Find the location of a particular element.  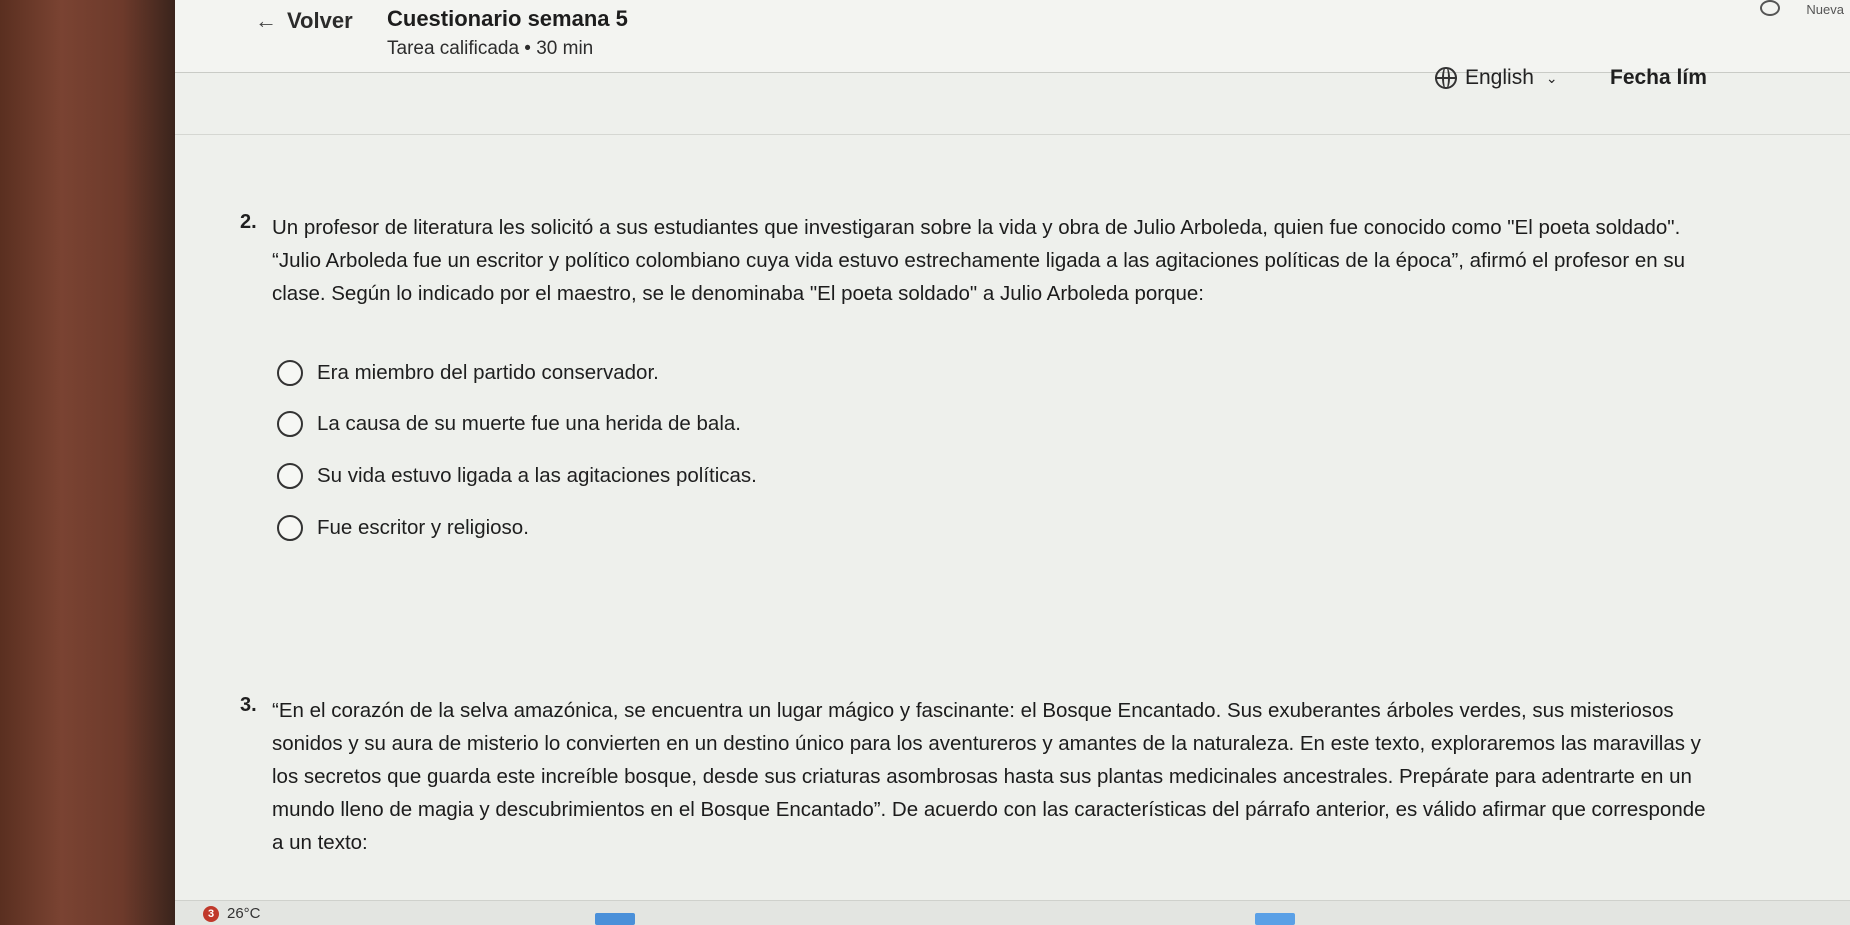

answer-option-4: Fue escritor y religioso. is located at coordinates (403, 528).